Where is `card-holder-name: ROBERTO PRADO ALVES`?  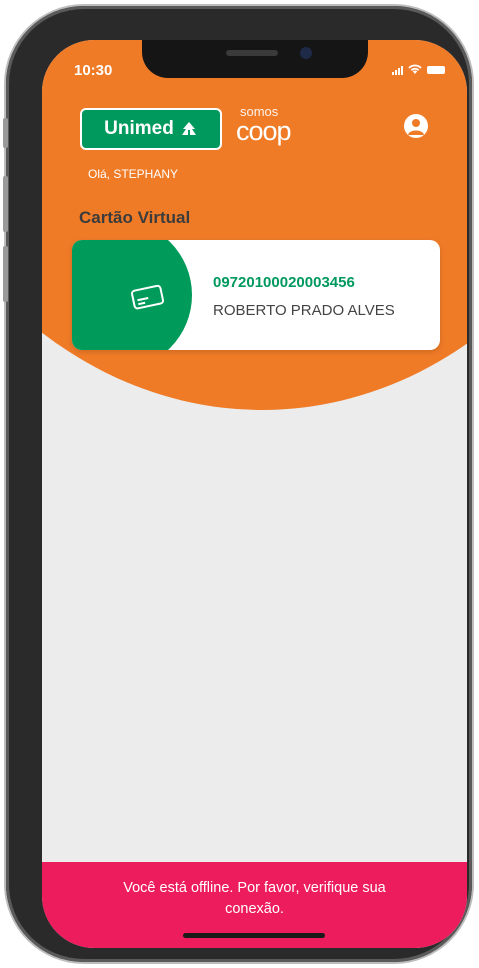
card-holder-name: ROBERTO PRADO ALVES is located at coordinates (304, 310).